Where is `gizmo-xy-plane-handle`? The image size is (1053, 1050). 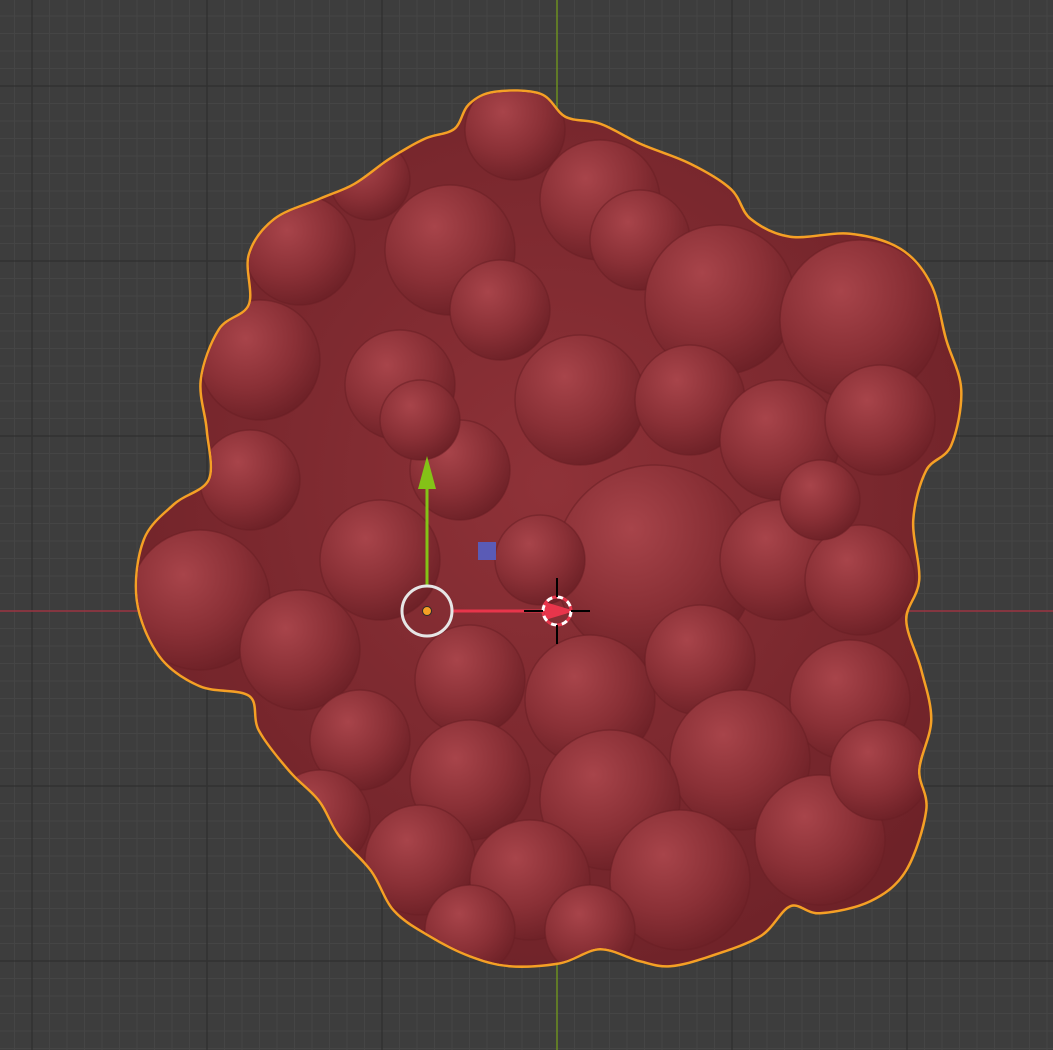
gizmo-xy-plane-handle is located at coordinates (487, 551).